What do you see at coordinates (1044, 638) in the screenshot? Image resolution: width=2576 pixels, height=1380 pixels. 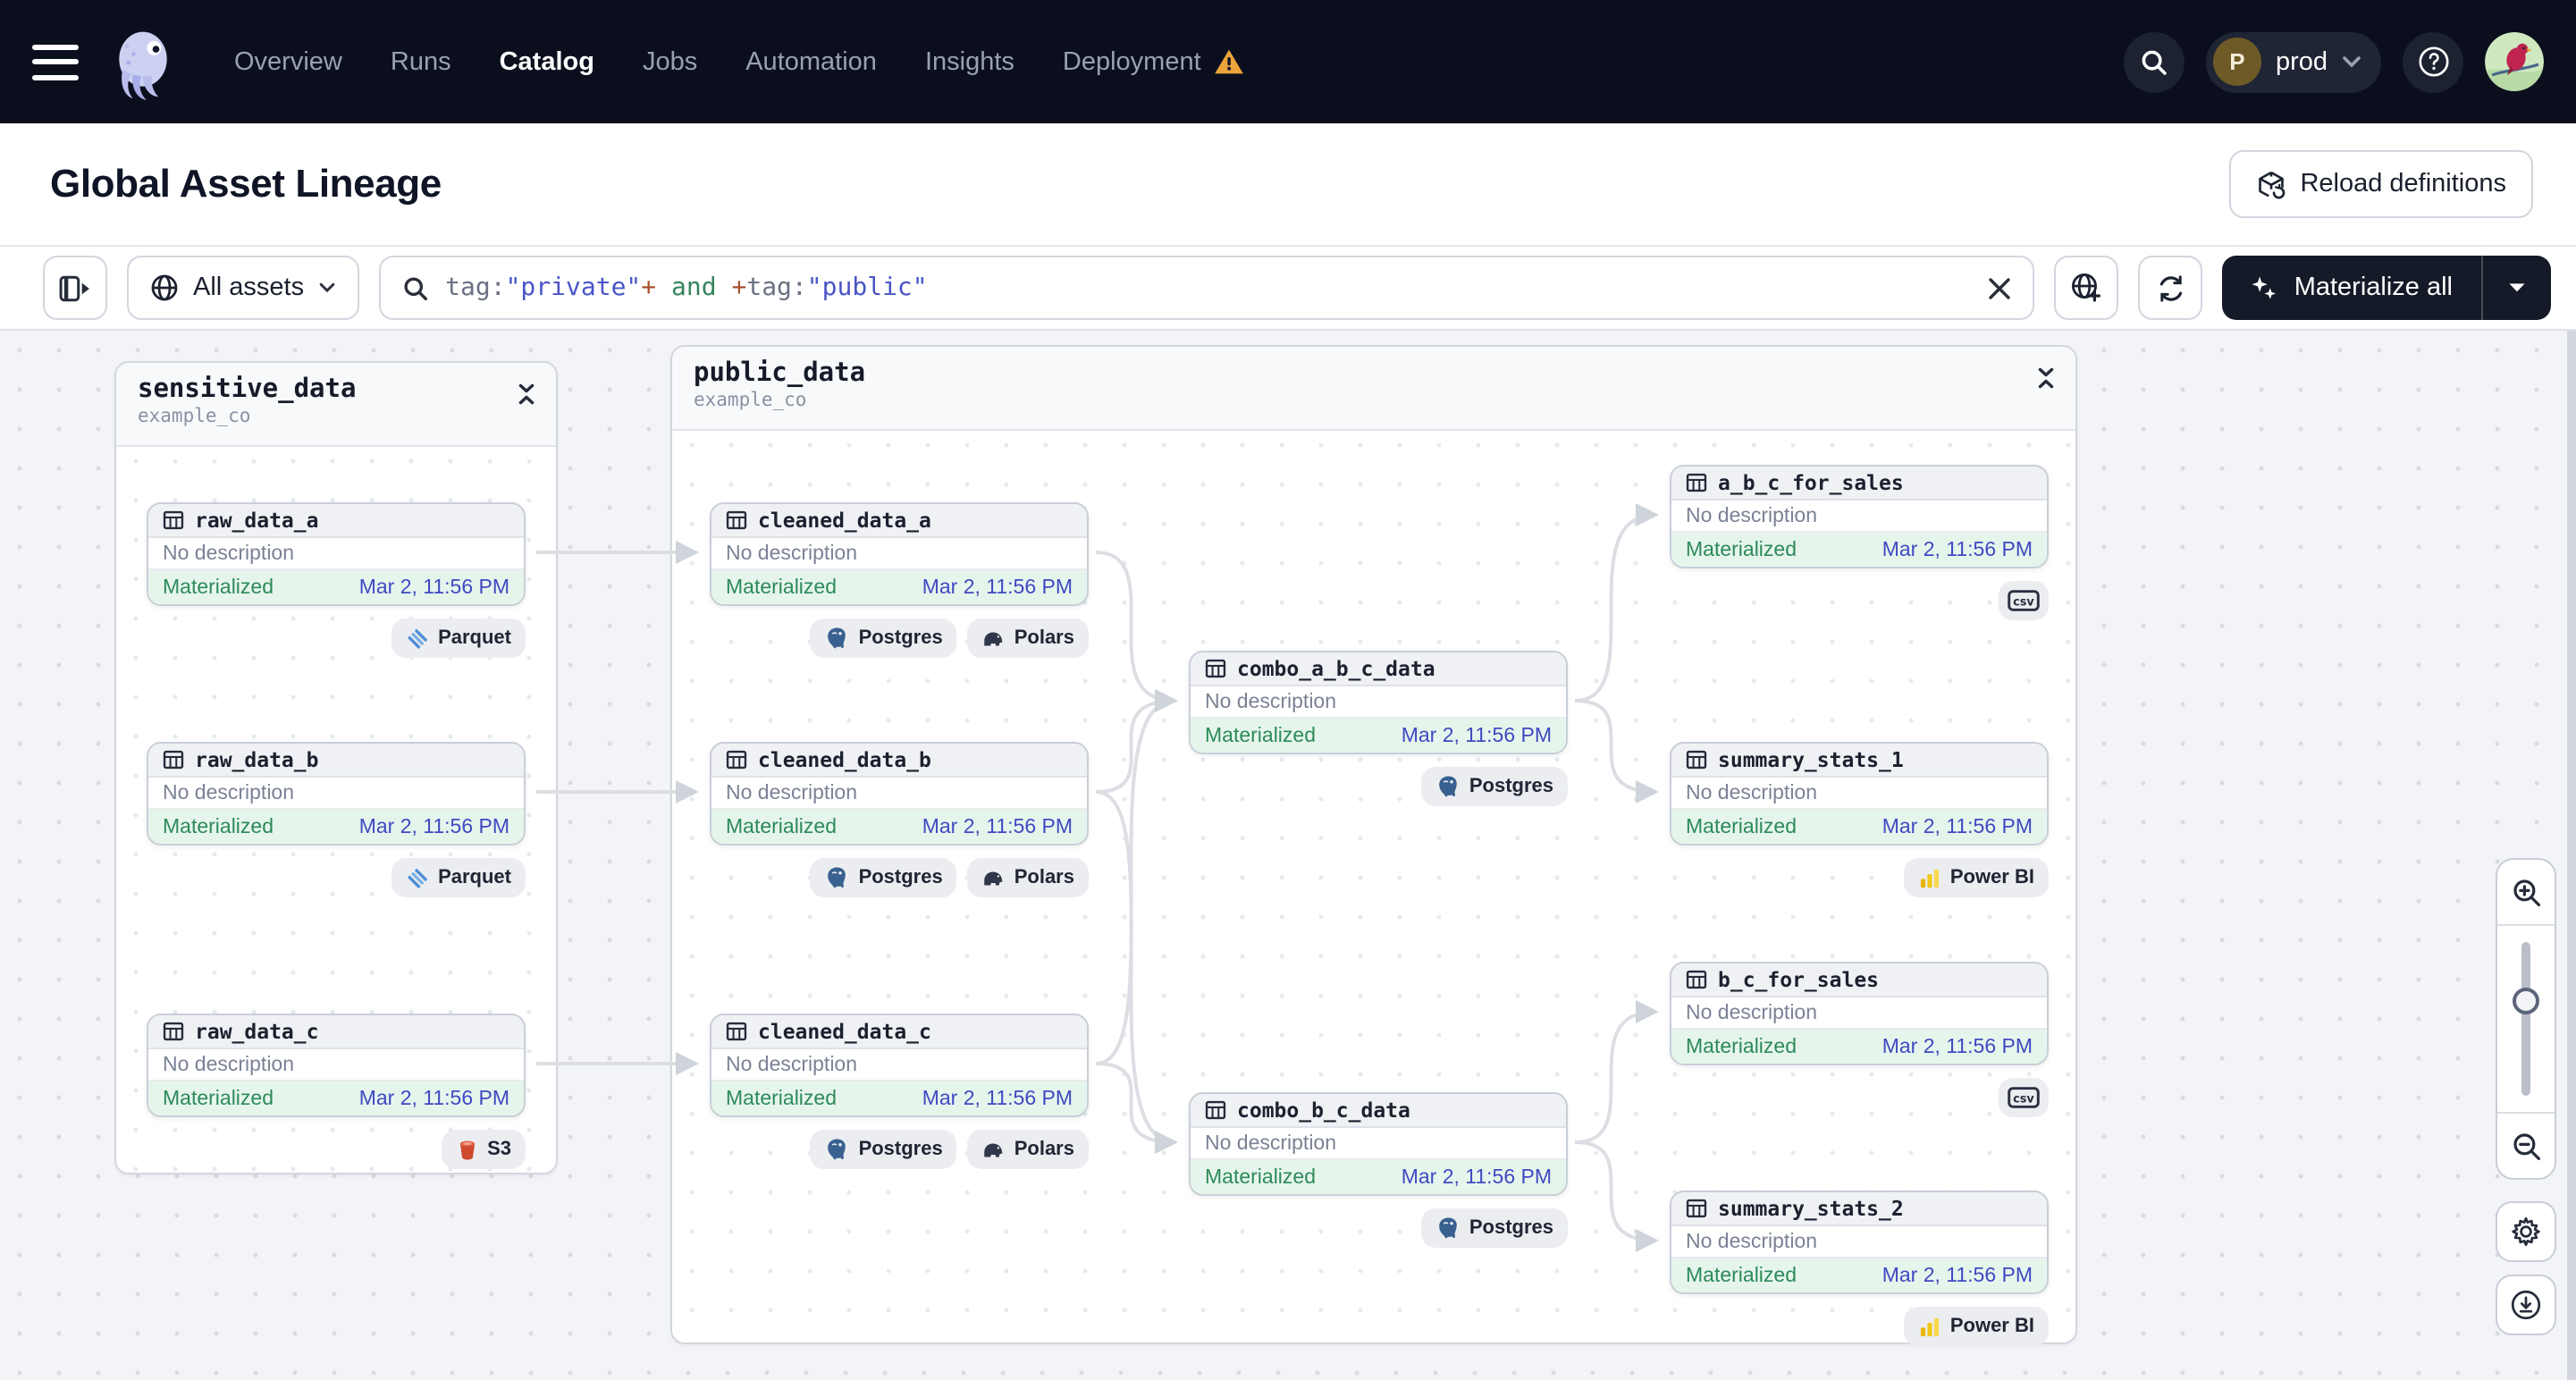 I see `kind-badge-label: Polars` at bounding box center [1044, 638].